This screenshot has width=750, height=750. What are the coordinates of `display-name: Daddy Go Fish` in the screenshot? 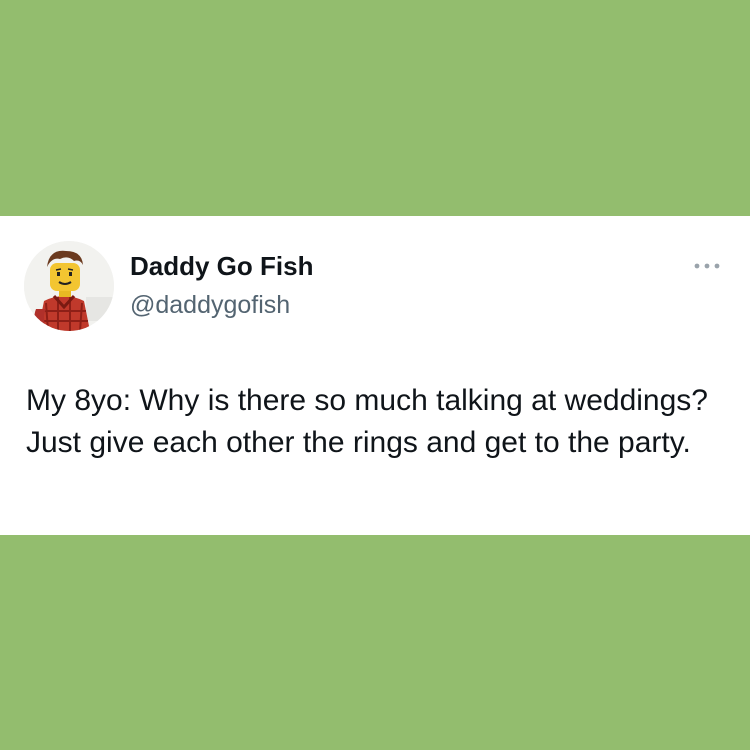 It's located at (221, 266).